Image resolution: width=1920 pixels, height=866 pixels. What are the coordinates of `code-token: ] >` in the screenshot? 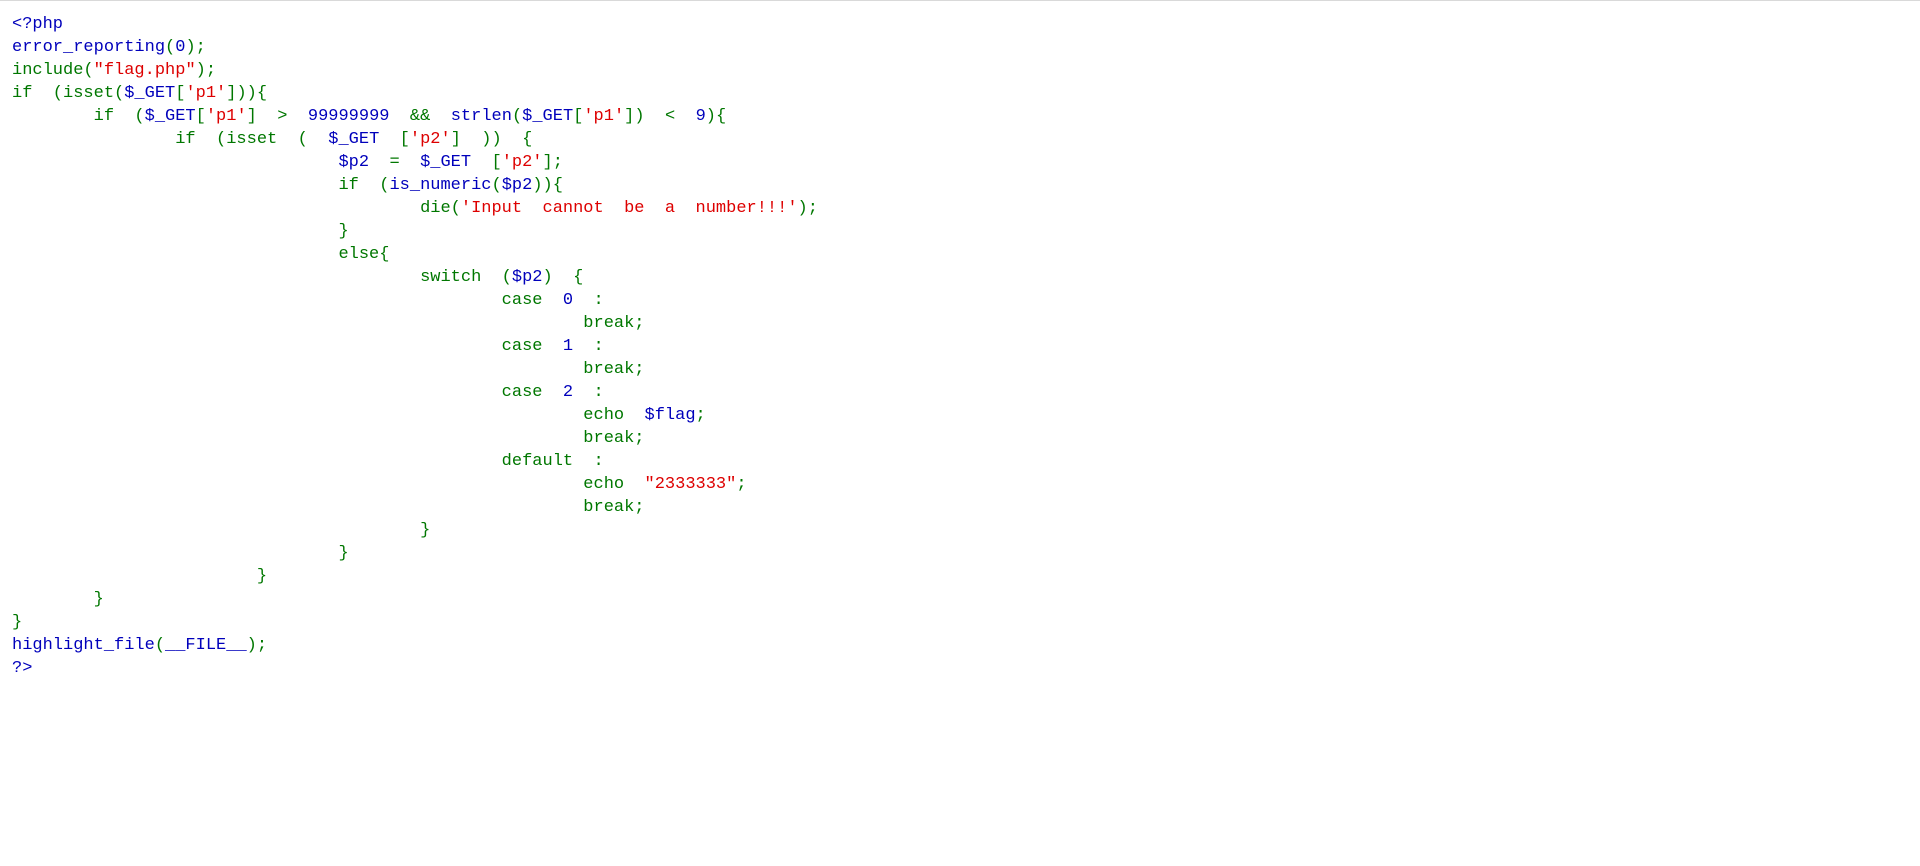 It's located at (277, 116).